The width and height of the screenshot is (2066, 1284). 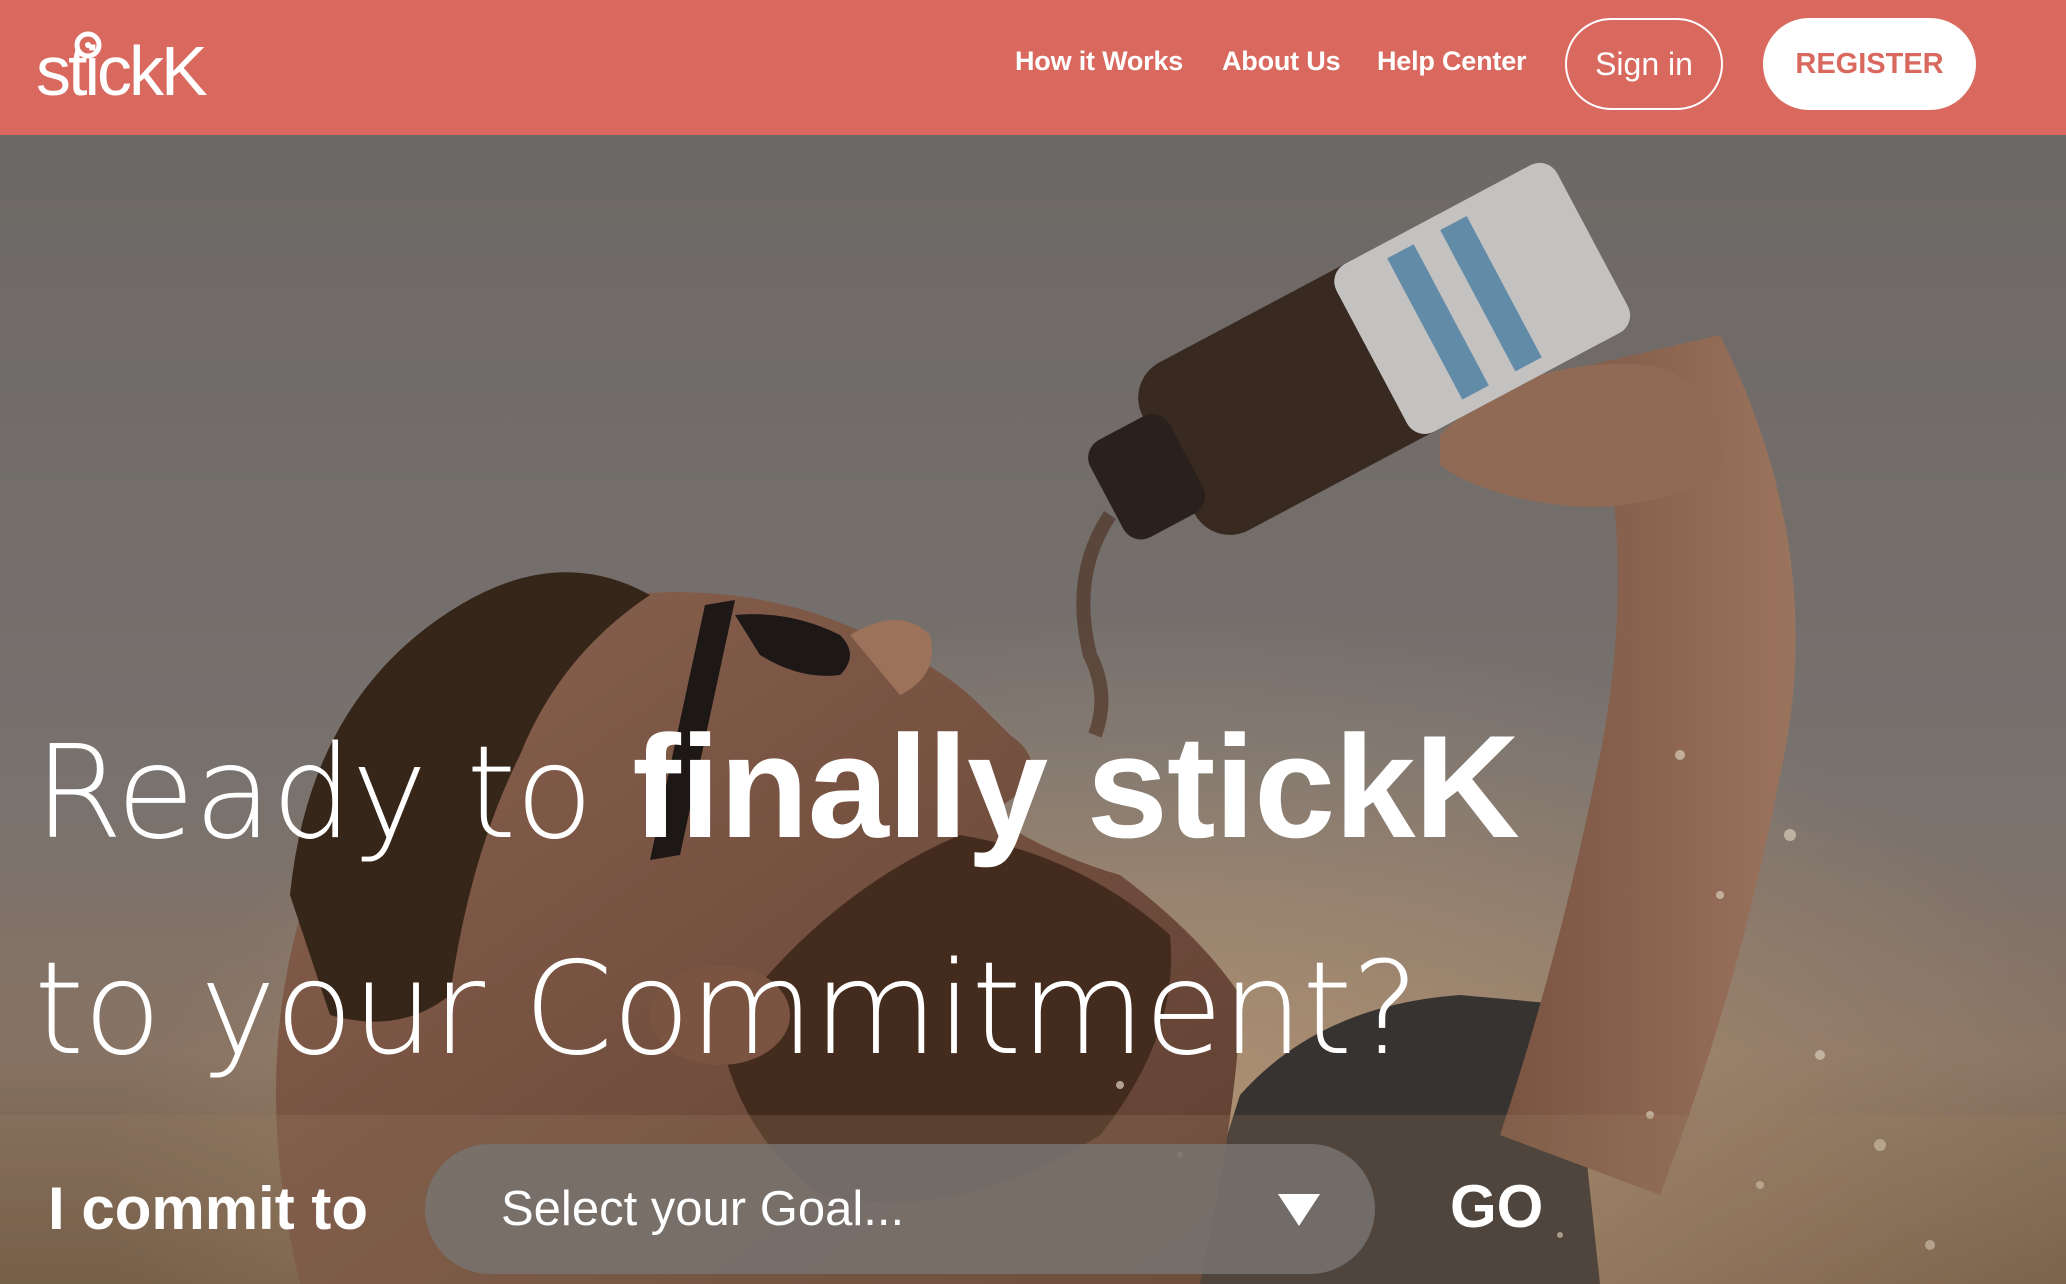 I want to click on hero-headline-line2: to your Commitment?, so click(x=726, y=1003).